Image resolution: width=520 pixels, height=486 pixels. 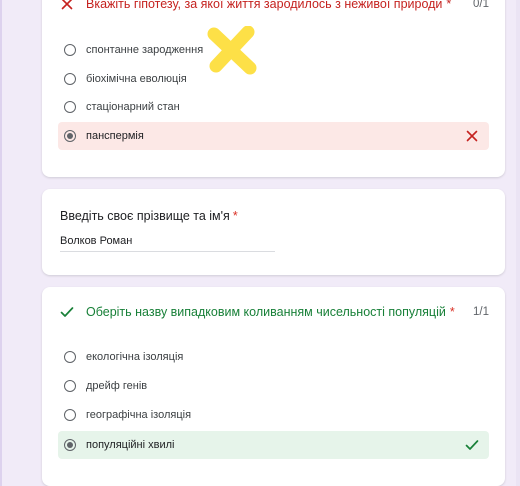 I want to click on option-biochemical-evolution: біохімічна еволюція, so click(x=273, y=79).